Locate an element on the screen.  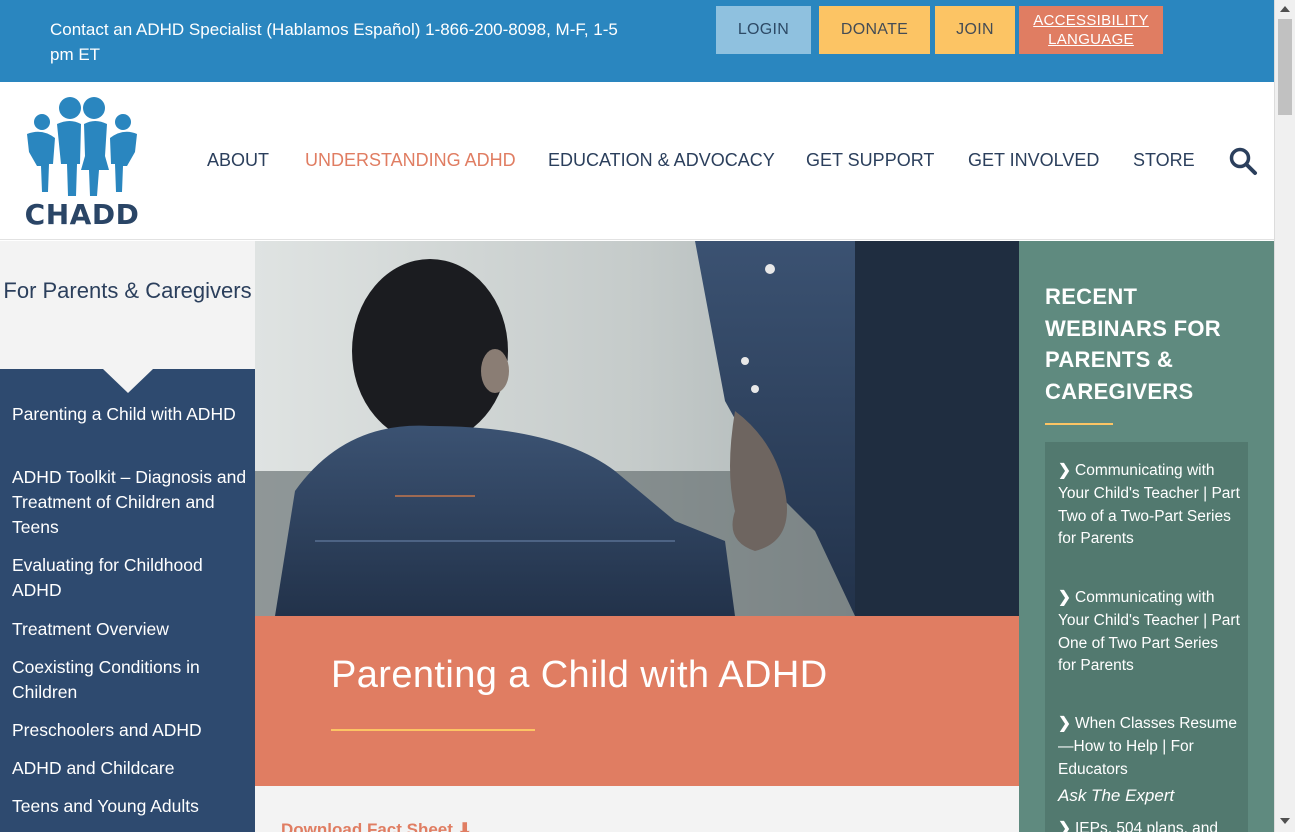
title-band: Parenting a Child with ADHD is located at coordinates (637, 701).